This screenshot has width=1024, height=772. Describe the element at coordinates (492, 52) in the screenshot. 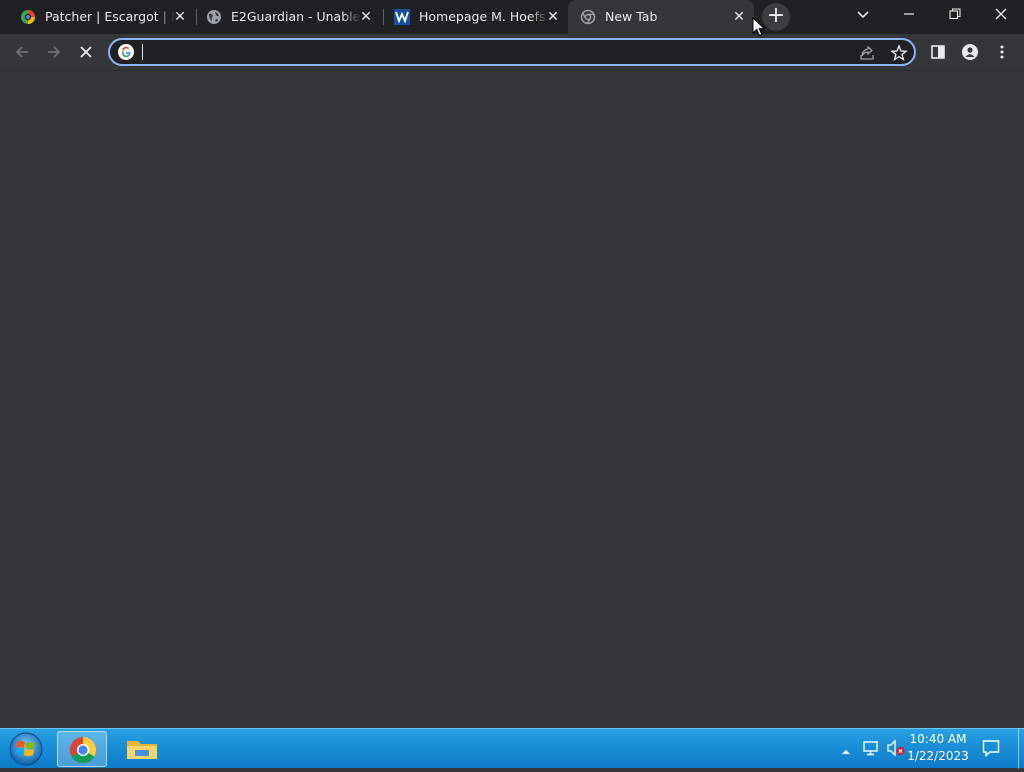

I see `omnibox-input` at that location.